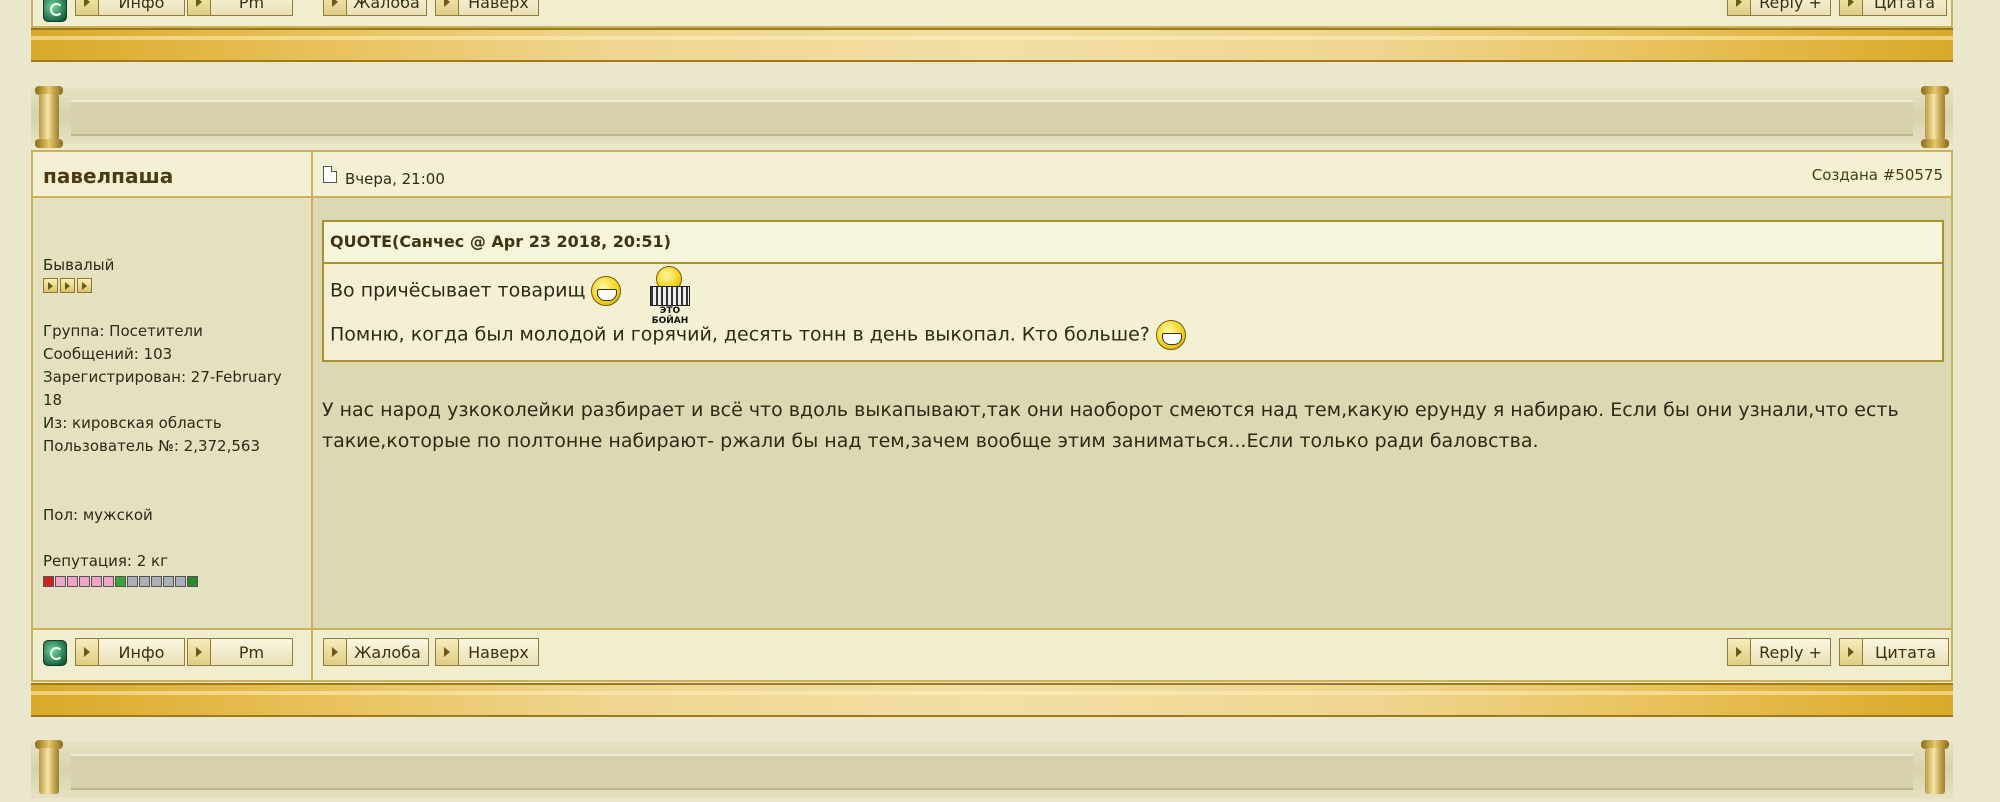  Describe the element at coordinates (1133, 243) in the screenshot. I see `quote-header: QUOTE(Санчес @ Apr 23 2018, 20:51)` at that location.